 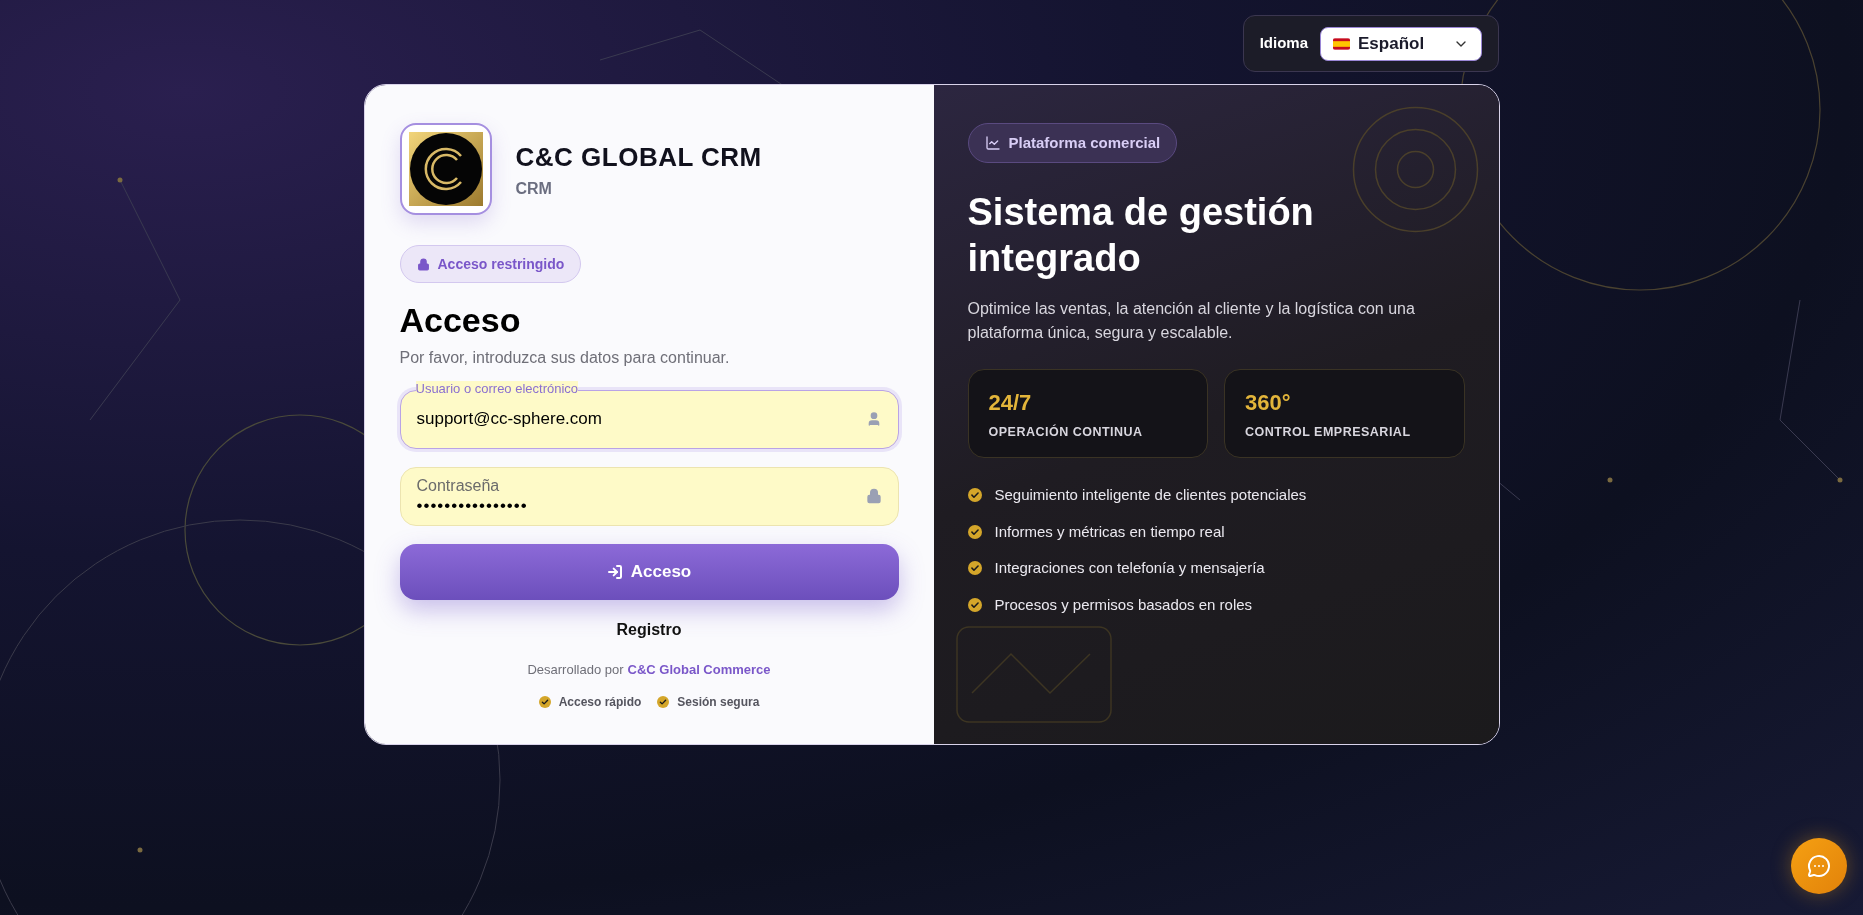 What do you see at coordinates (600, 702) in the screenshot?
I see `feature-note: Acceso rápido` at bounding box center [600, 702].